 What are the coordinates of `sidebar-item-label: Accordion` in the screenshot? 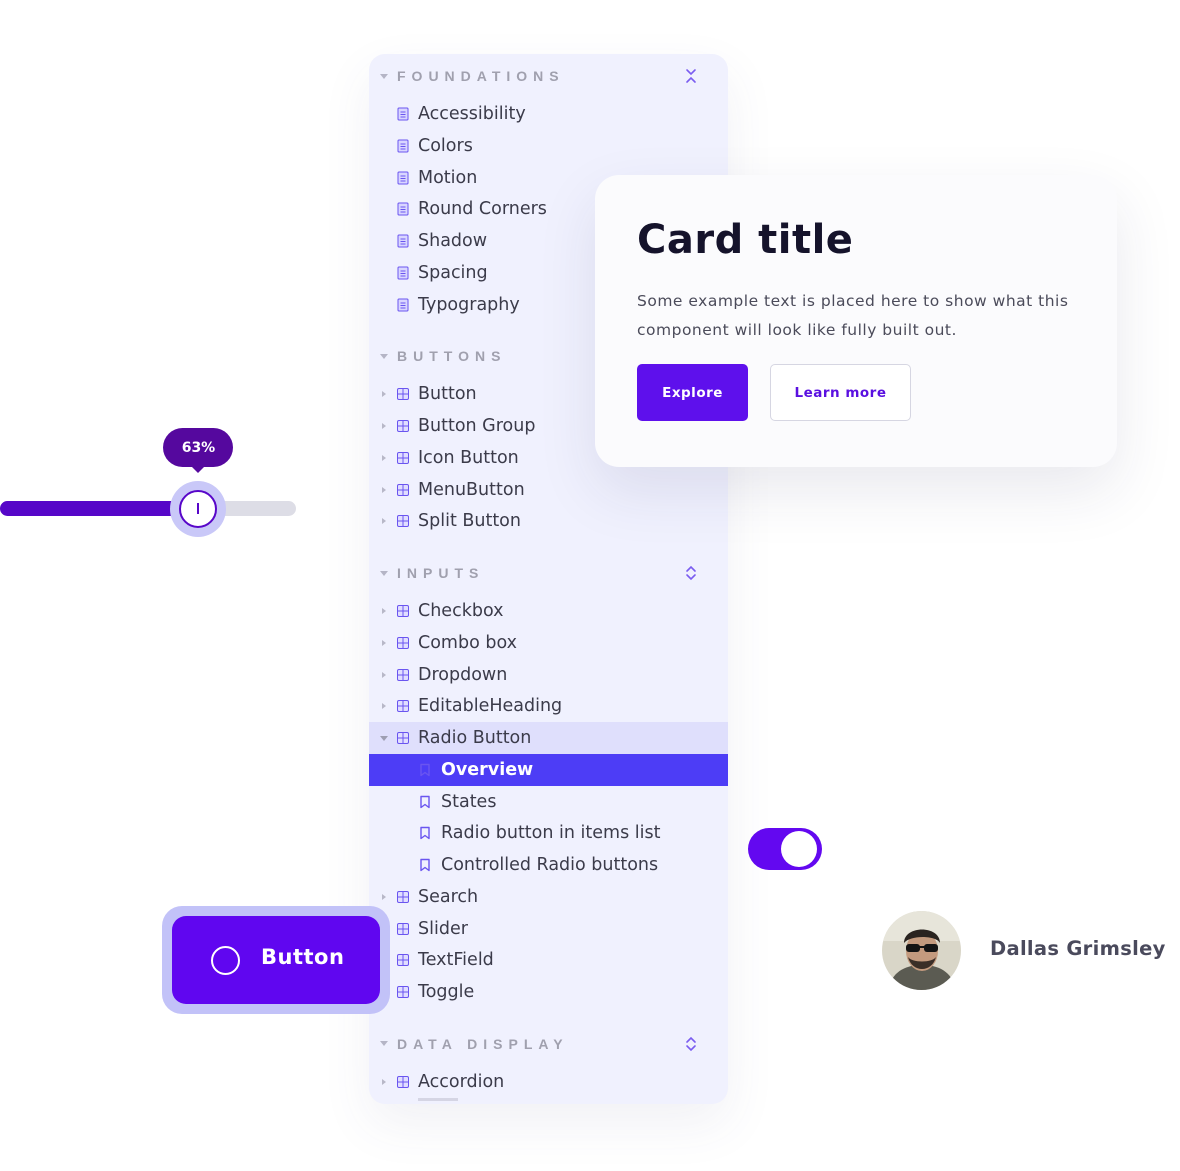 It's located at (461, 1082).